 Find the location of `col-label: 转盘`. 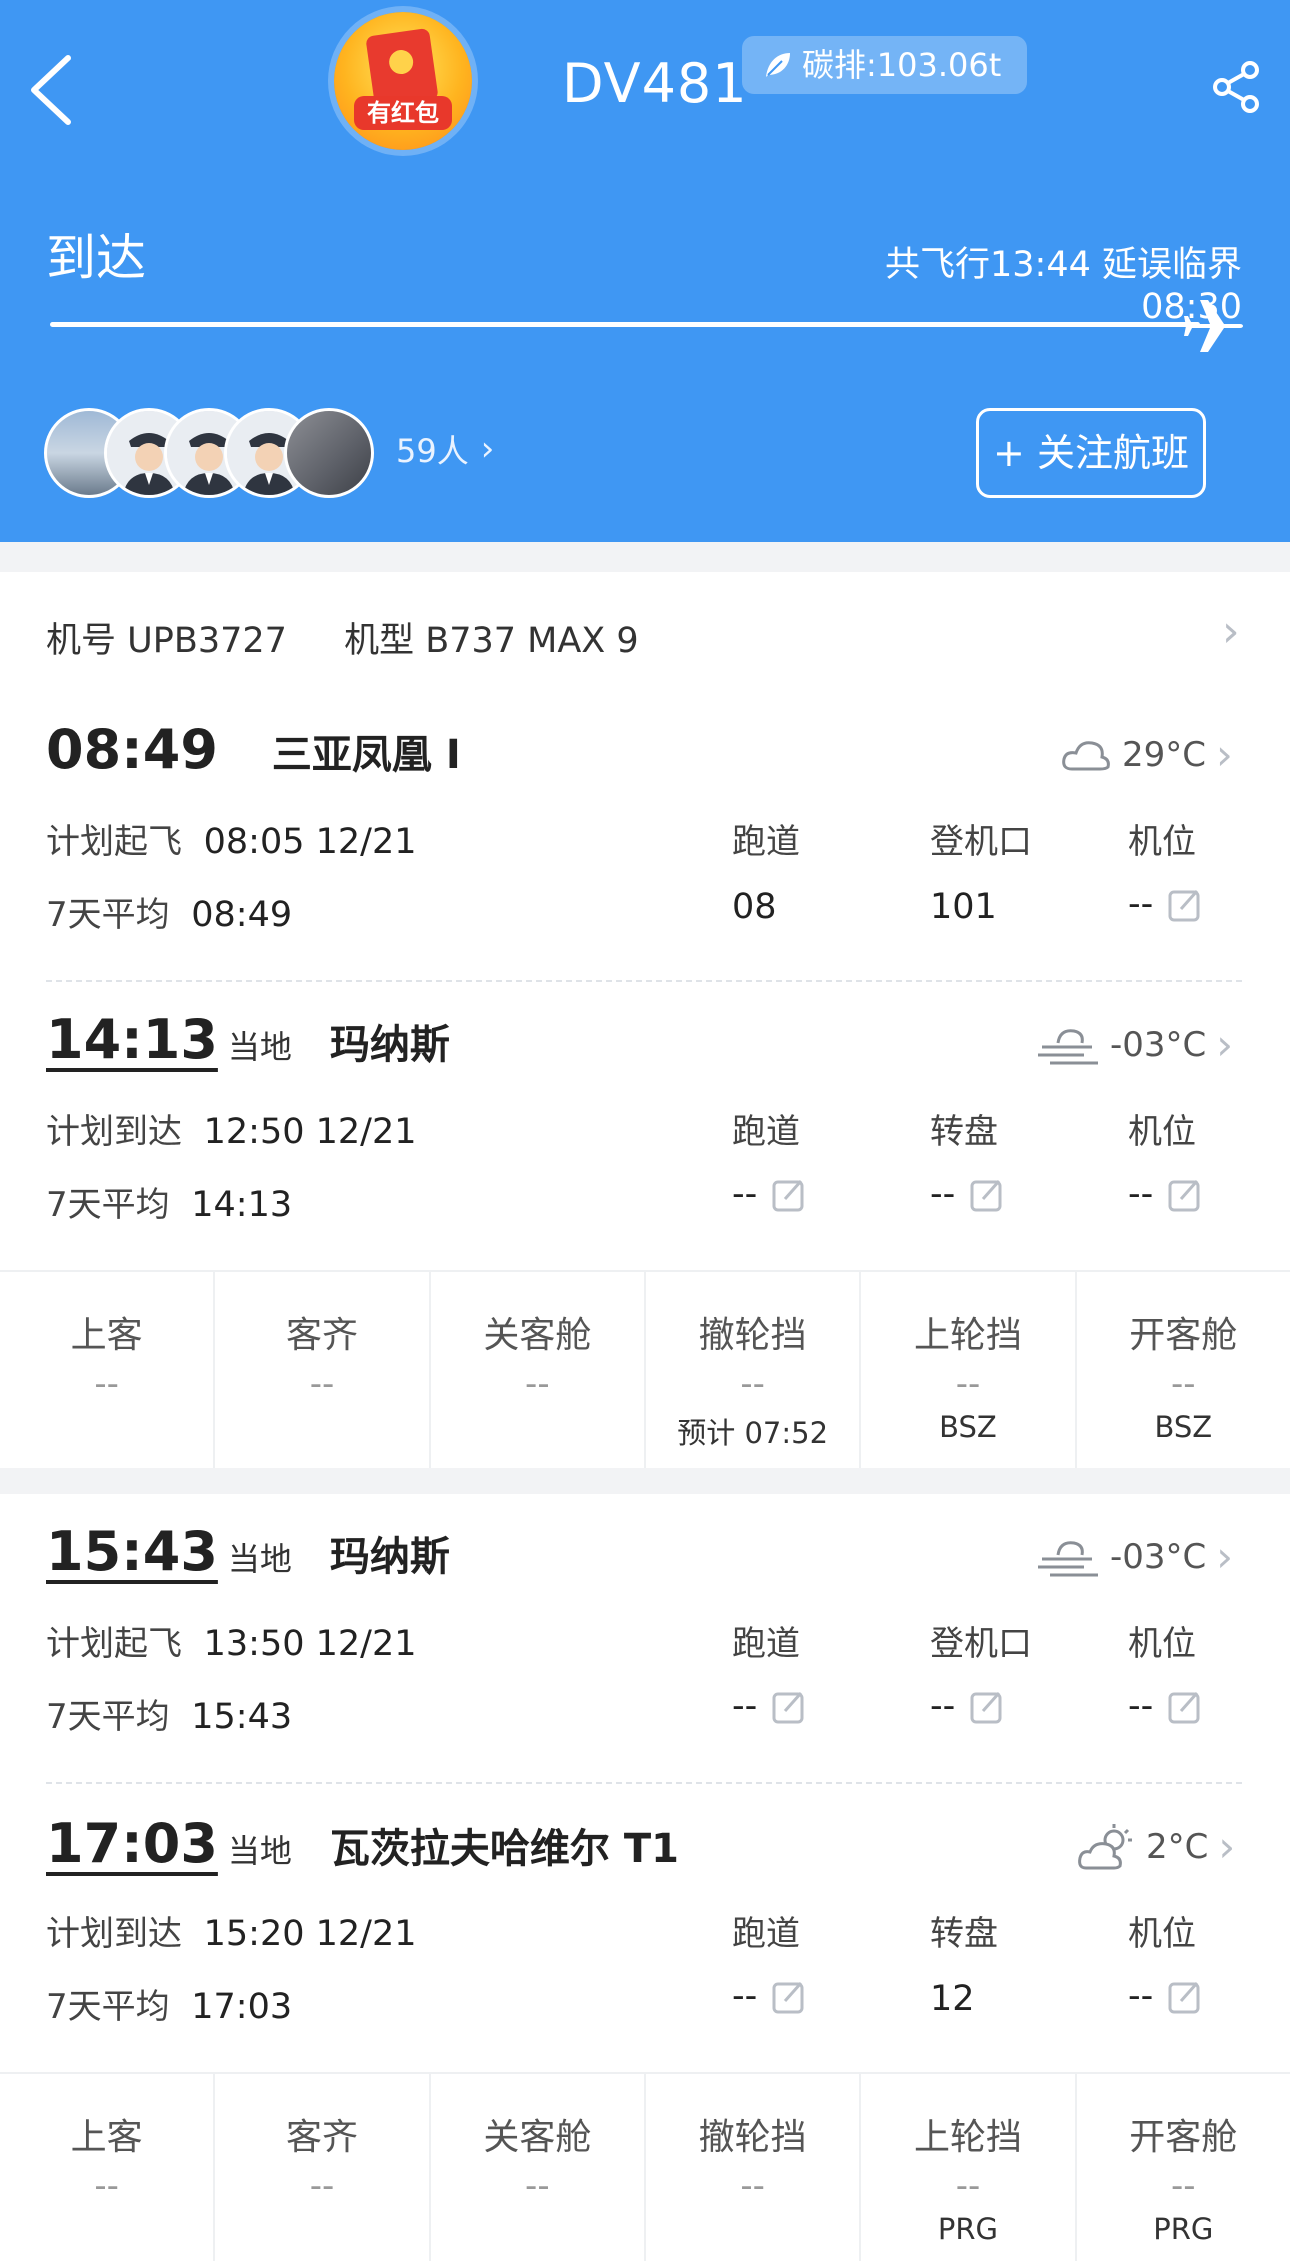

col-label: 转盘 is located at coordinates (964, 1934).